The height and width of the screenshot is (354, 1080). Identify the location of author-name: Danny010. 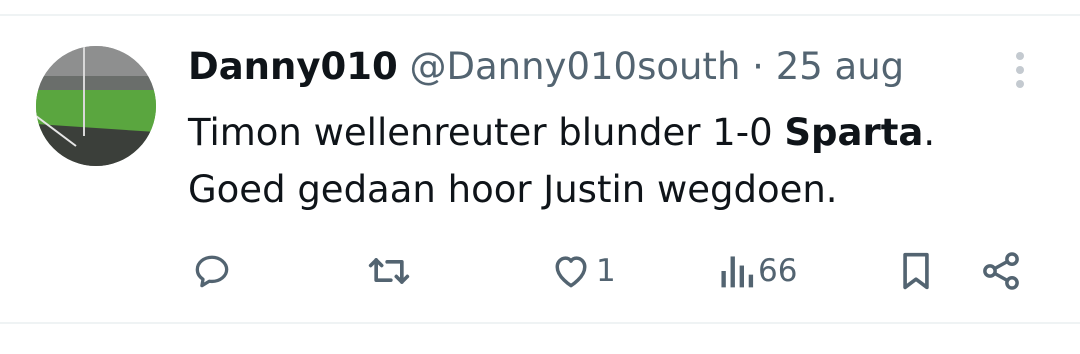
(293, 66).